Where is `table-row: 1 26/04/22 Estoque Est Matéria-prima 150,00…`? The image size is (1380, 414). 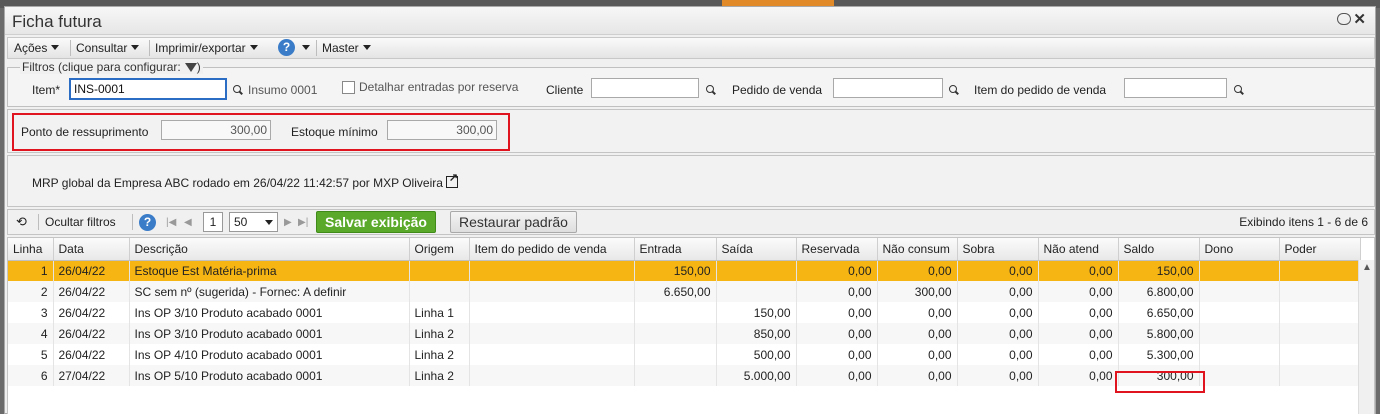 table-row: 1 26/04/22 Estoque Est Matéria-prima 150,00… is located at coordinates (684, 270).